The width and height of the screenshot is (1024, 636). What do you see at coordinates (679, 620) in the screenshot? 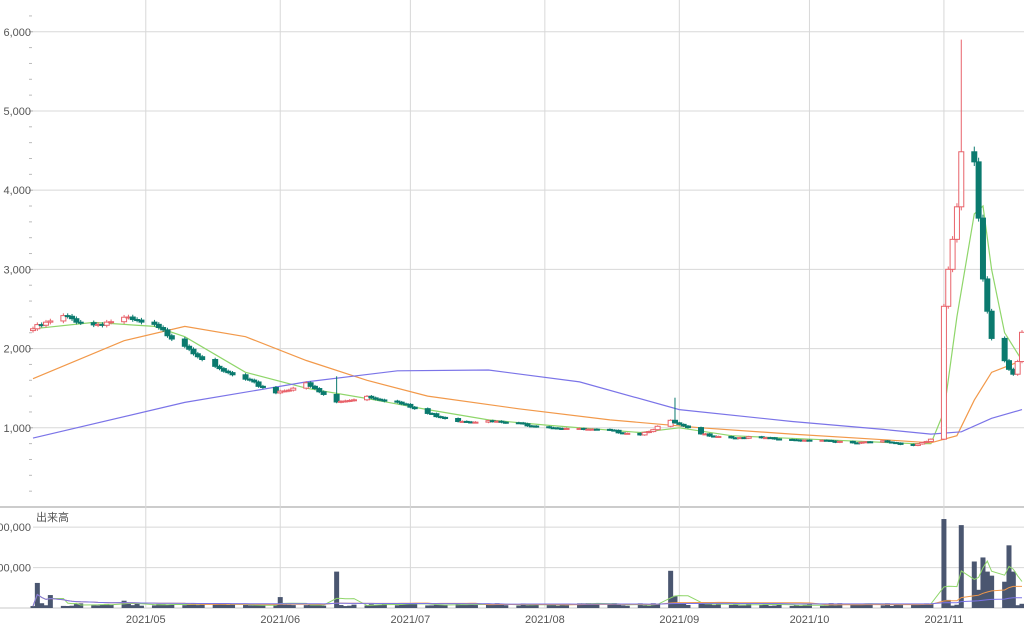
I see `date-tick-label: 2021/09` at bounding box center [679, 620].